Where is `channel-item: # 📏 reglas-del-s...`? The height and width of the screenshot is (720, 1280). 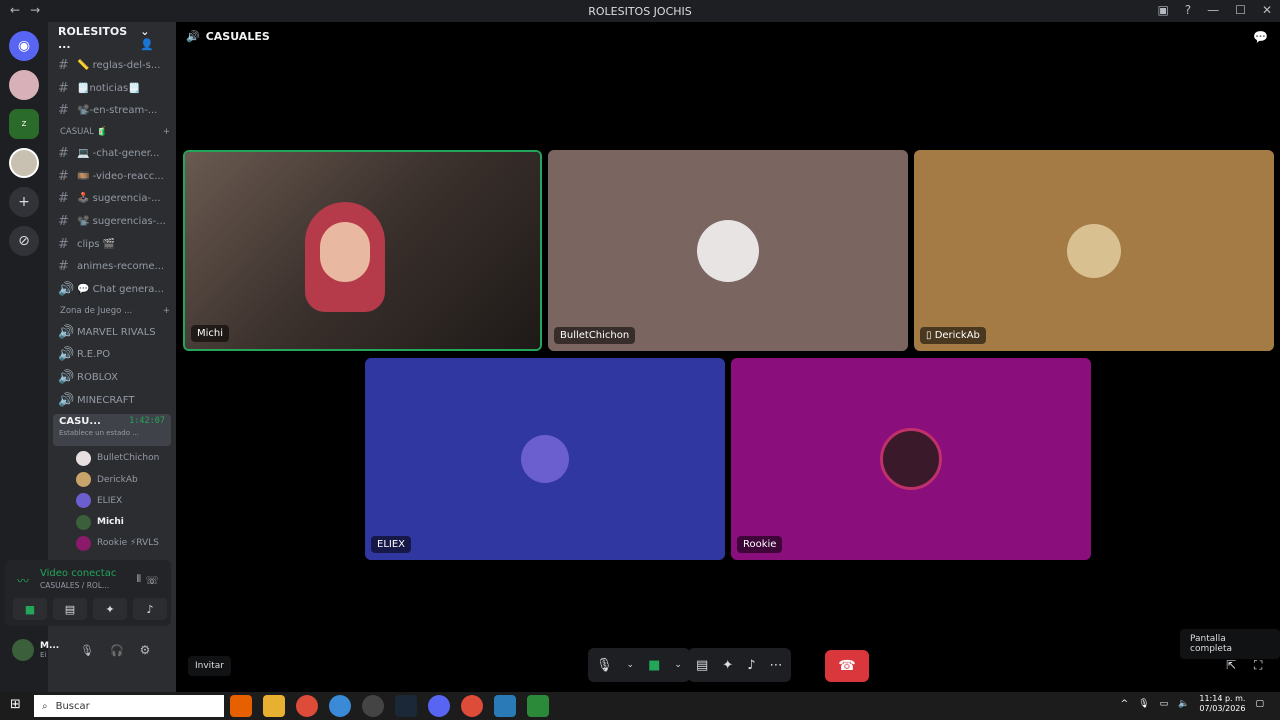
channel-item: # 📏 reglas-del-s... is located at coordinates (112, 65).